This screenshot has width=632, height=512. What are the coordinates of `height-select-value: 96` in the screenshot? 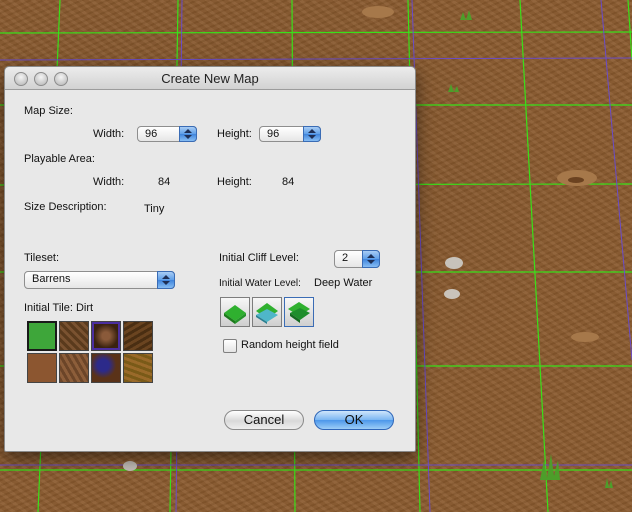 It's located at (273, 134).